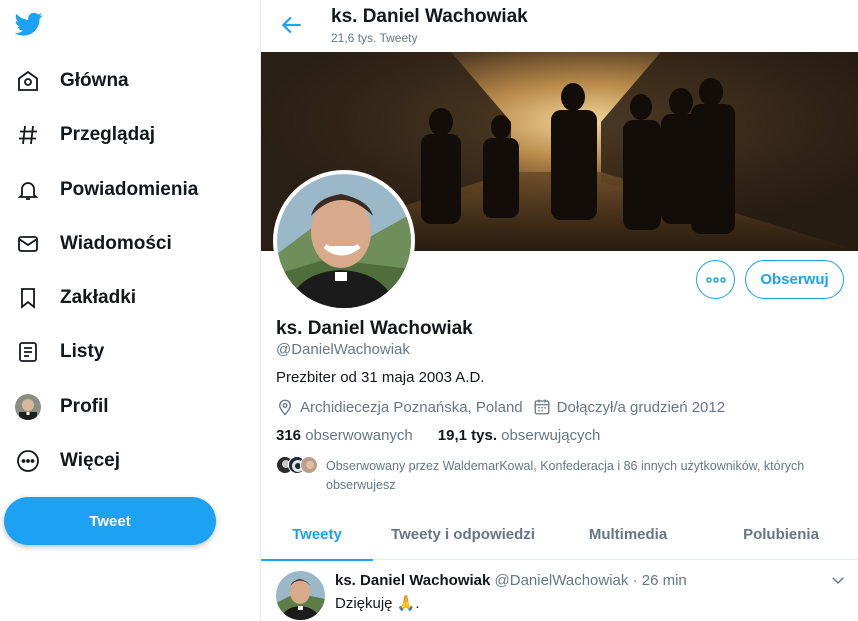 The width and height of the screenshot is (858, 621). What do you see at coordinates (98, 297) in the screenshot?
I see `sidebar-item-label: Zakładki` at bounding box center [98, 297].